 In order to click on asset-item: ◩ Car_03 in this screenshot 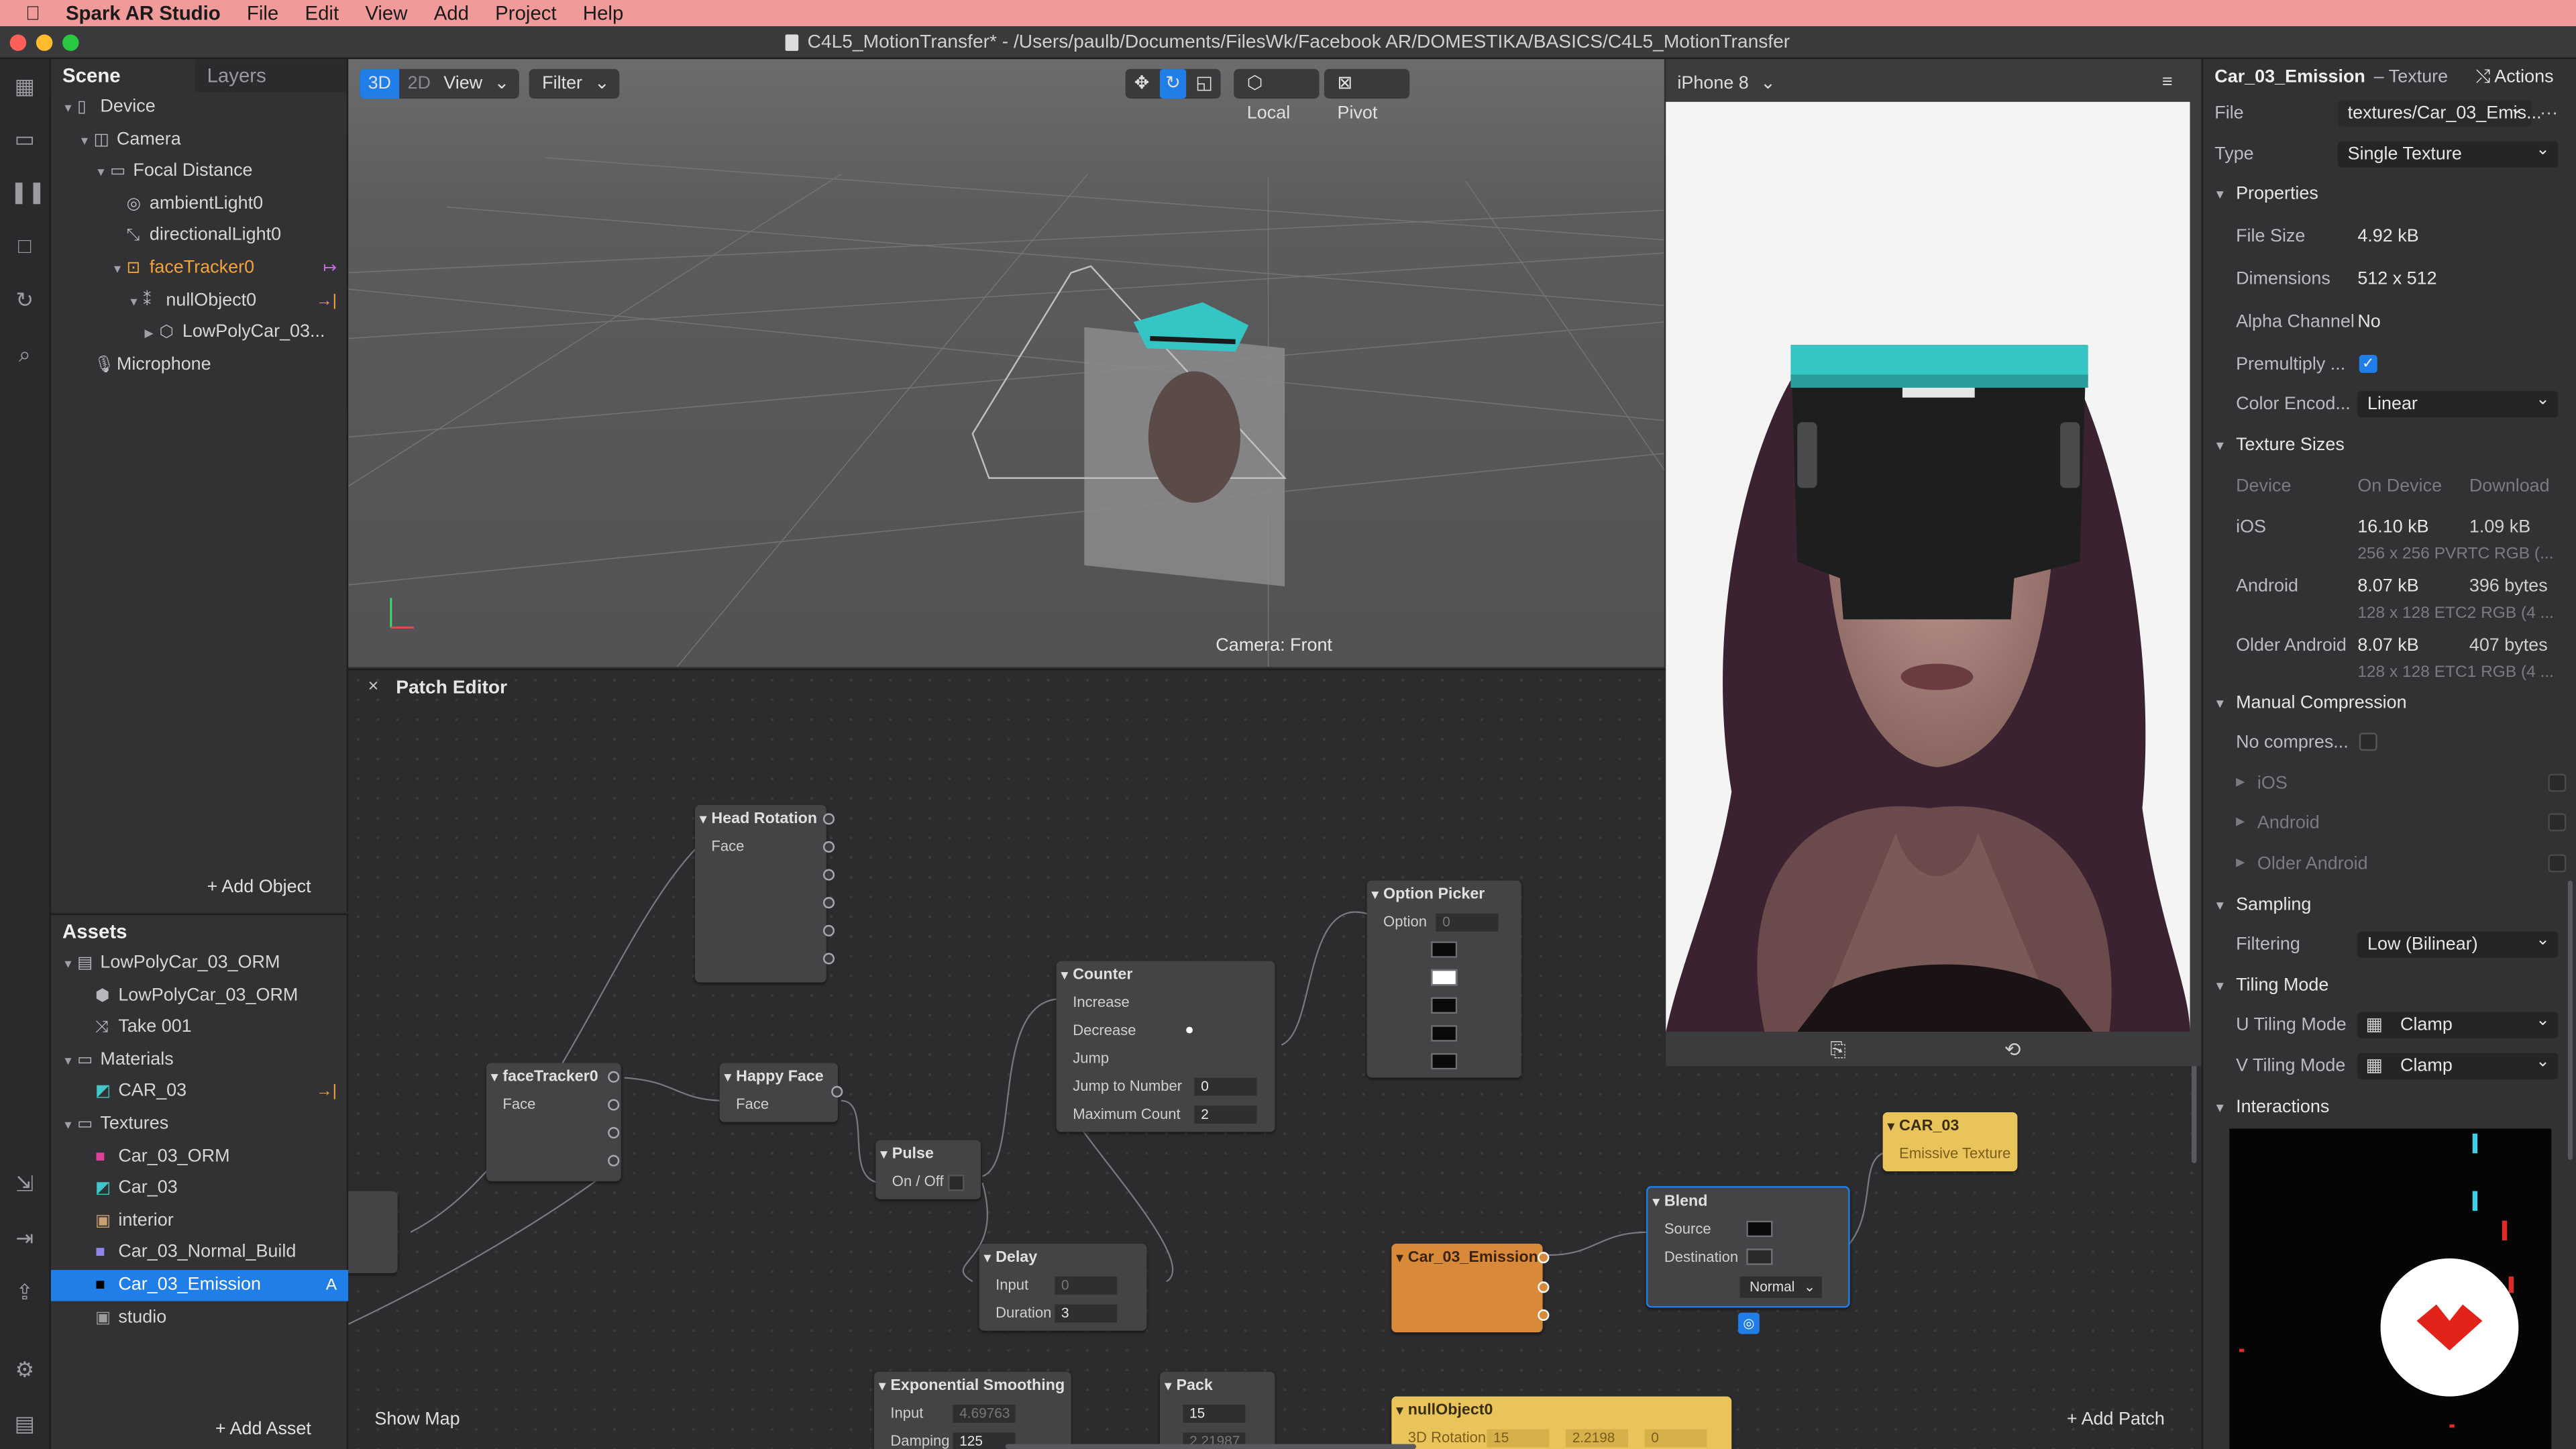, I will do `click(199, 1189)`.